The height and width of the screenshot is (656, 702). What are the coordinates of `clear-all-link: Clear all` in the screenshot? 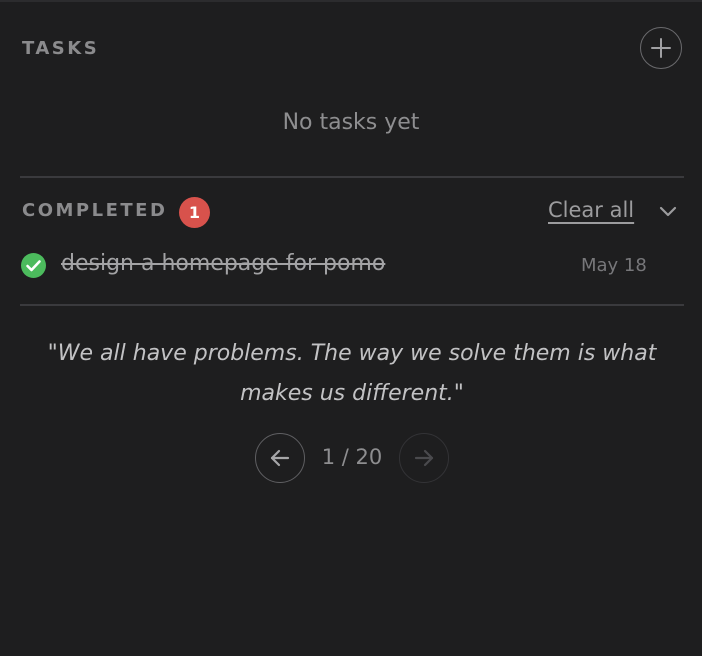 It's located at (591, 210).